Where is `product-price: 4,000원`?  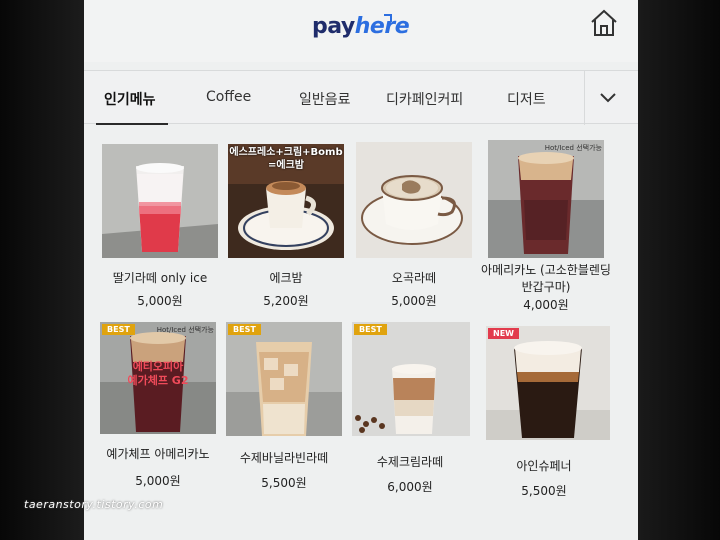 product-price: 4,000원 is located at coordinates (546, 305).